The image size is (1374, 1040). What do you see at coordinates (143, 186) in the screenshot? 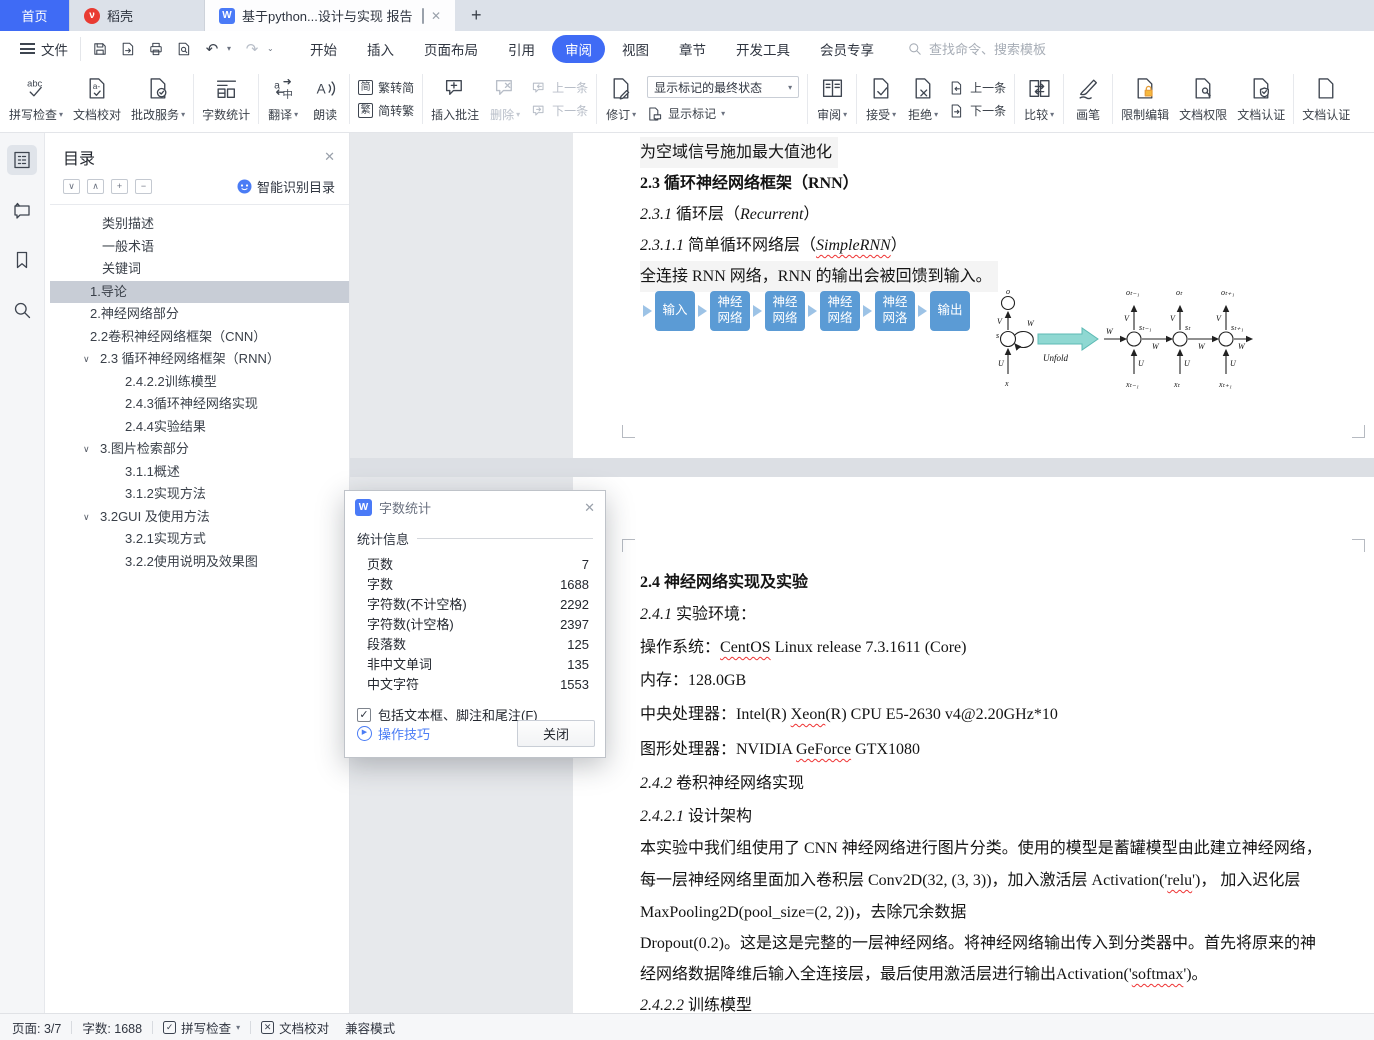
I see `toc-zoom-out-button: −` at bounding box center [143, 186].